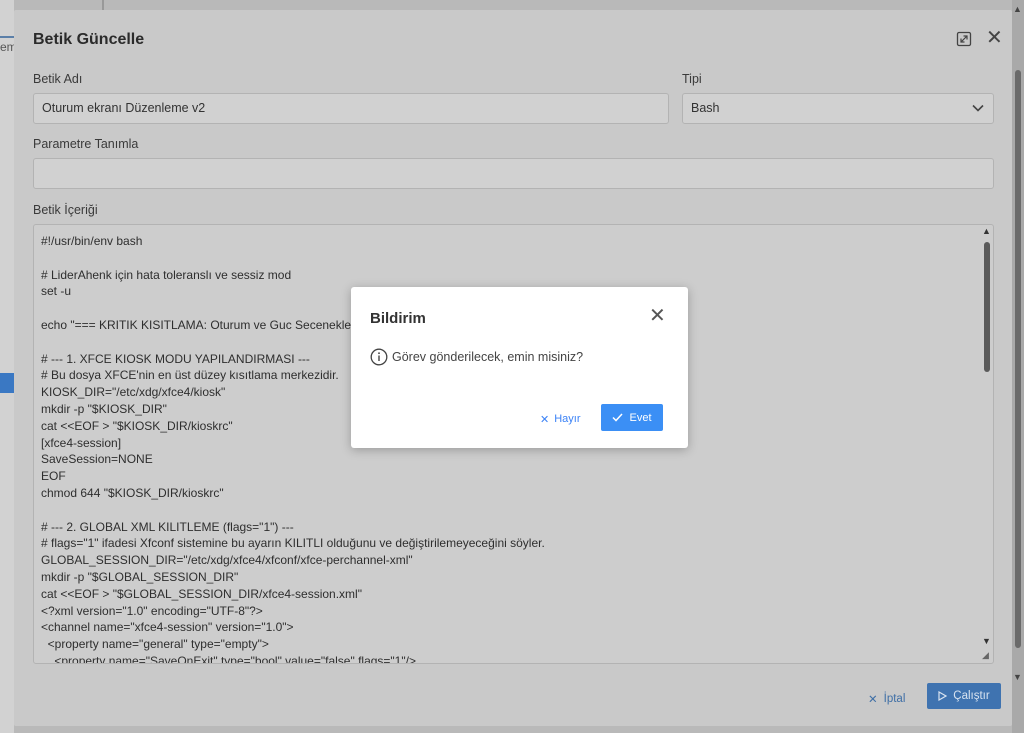 The width and height of the screenshot is (1024, 733). What do you see at coordinates (986, 231) in the screenshot?
I see `textarea-scroll-up-icon: ▲` at bounding box center [986, 231].